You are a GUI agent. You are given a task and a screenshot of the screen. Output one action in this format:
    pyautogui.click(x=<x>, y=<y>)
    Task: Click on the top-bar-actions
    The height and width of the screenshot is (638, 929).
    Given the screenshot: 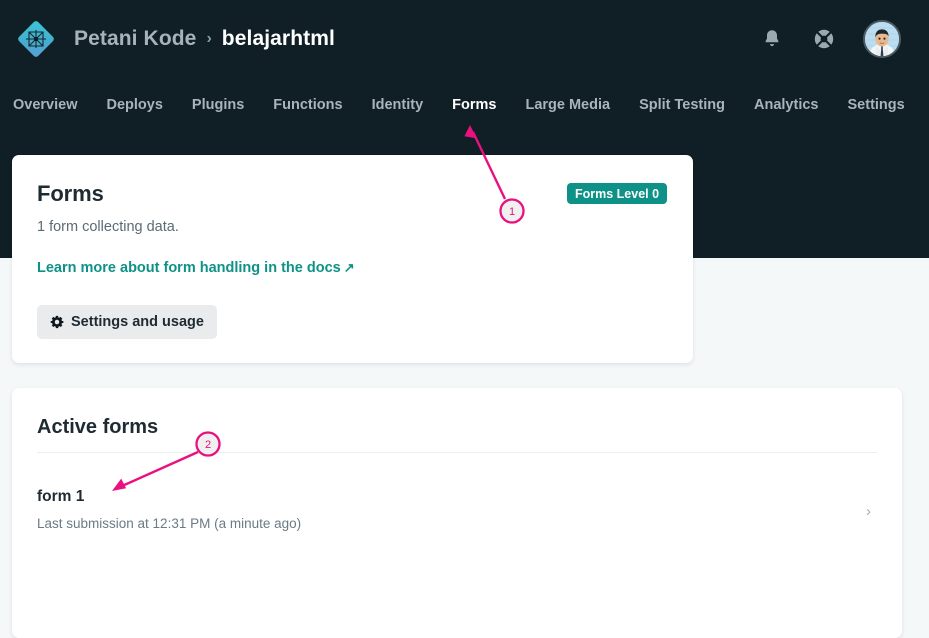 What is the action you would take?
    pyautogui.click(x=836, y=38)
    